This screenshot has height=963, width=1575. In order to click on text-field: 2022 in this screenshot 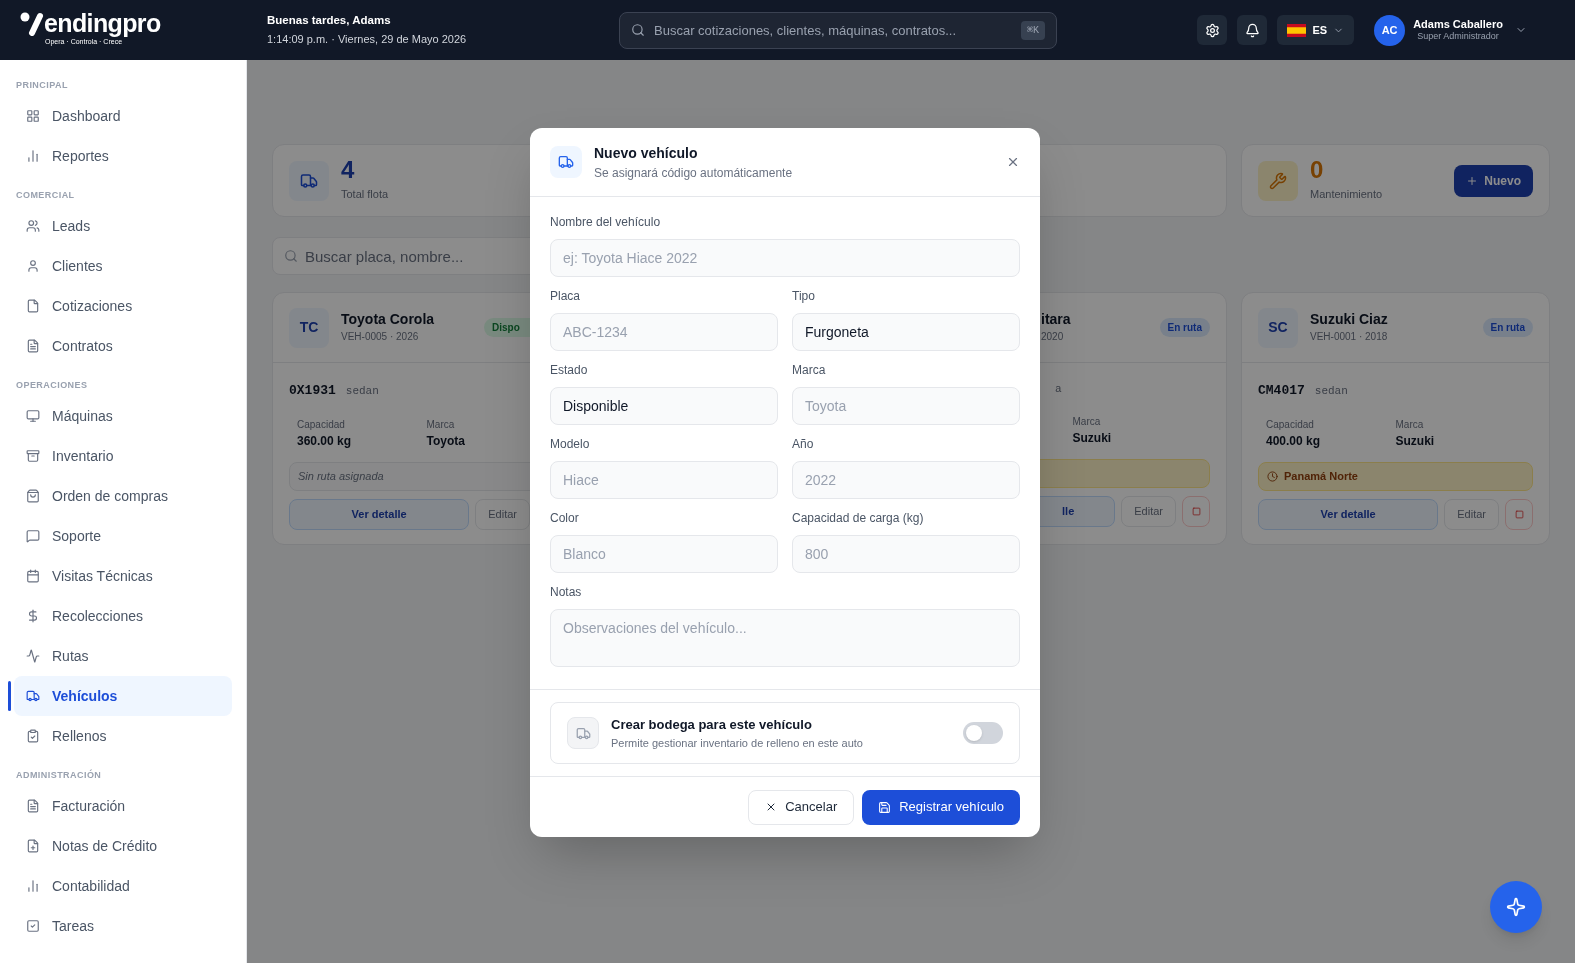, I will do `click(906, 480)`.